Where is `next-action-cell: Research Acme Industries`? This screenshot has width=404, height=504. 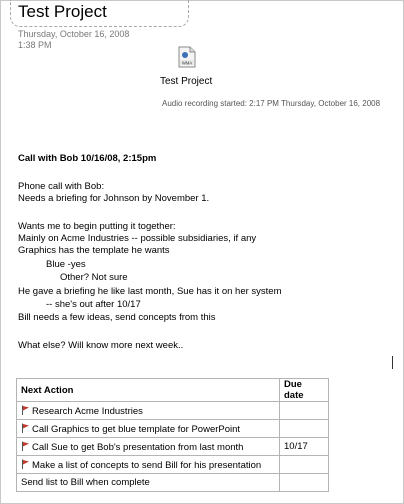
next-action-cell: Research Acme Industries is located at coordinates (148, 410).